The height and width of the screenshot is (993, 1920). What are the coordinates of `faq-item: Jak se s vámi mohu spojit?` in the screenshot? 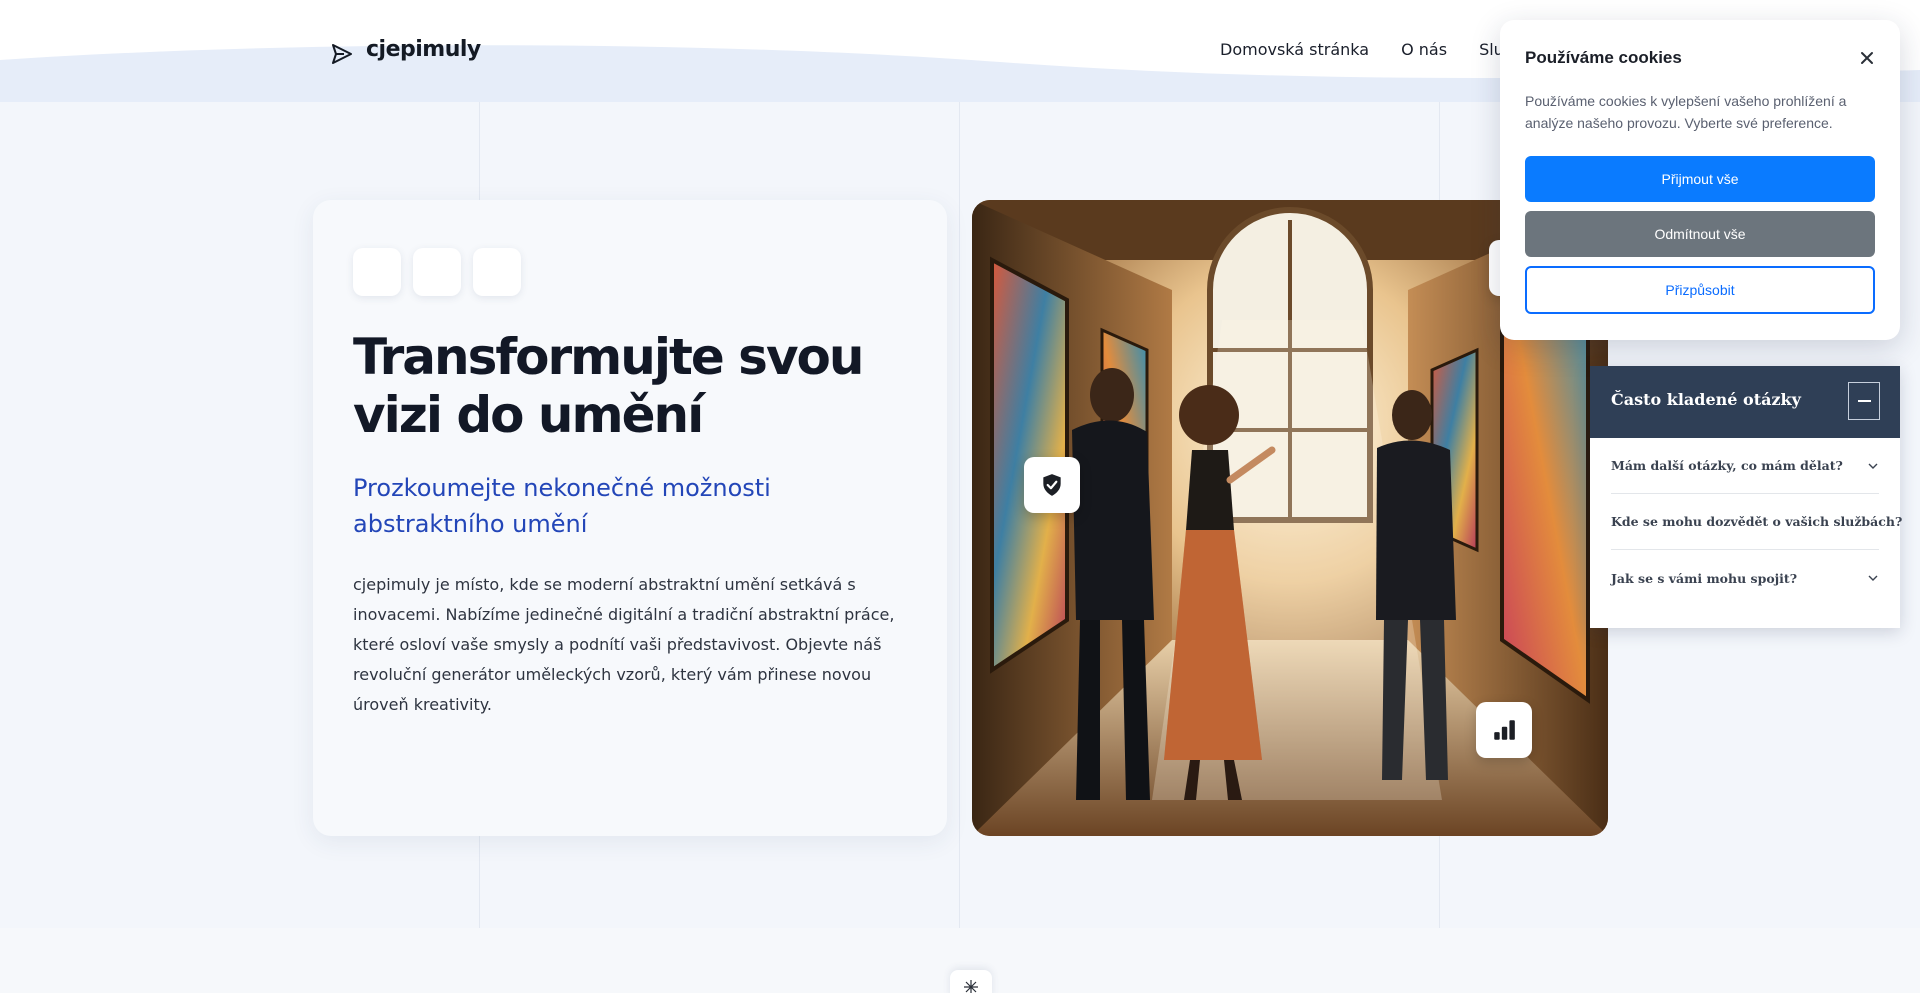 It's located at (1745, 578).